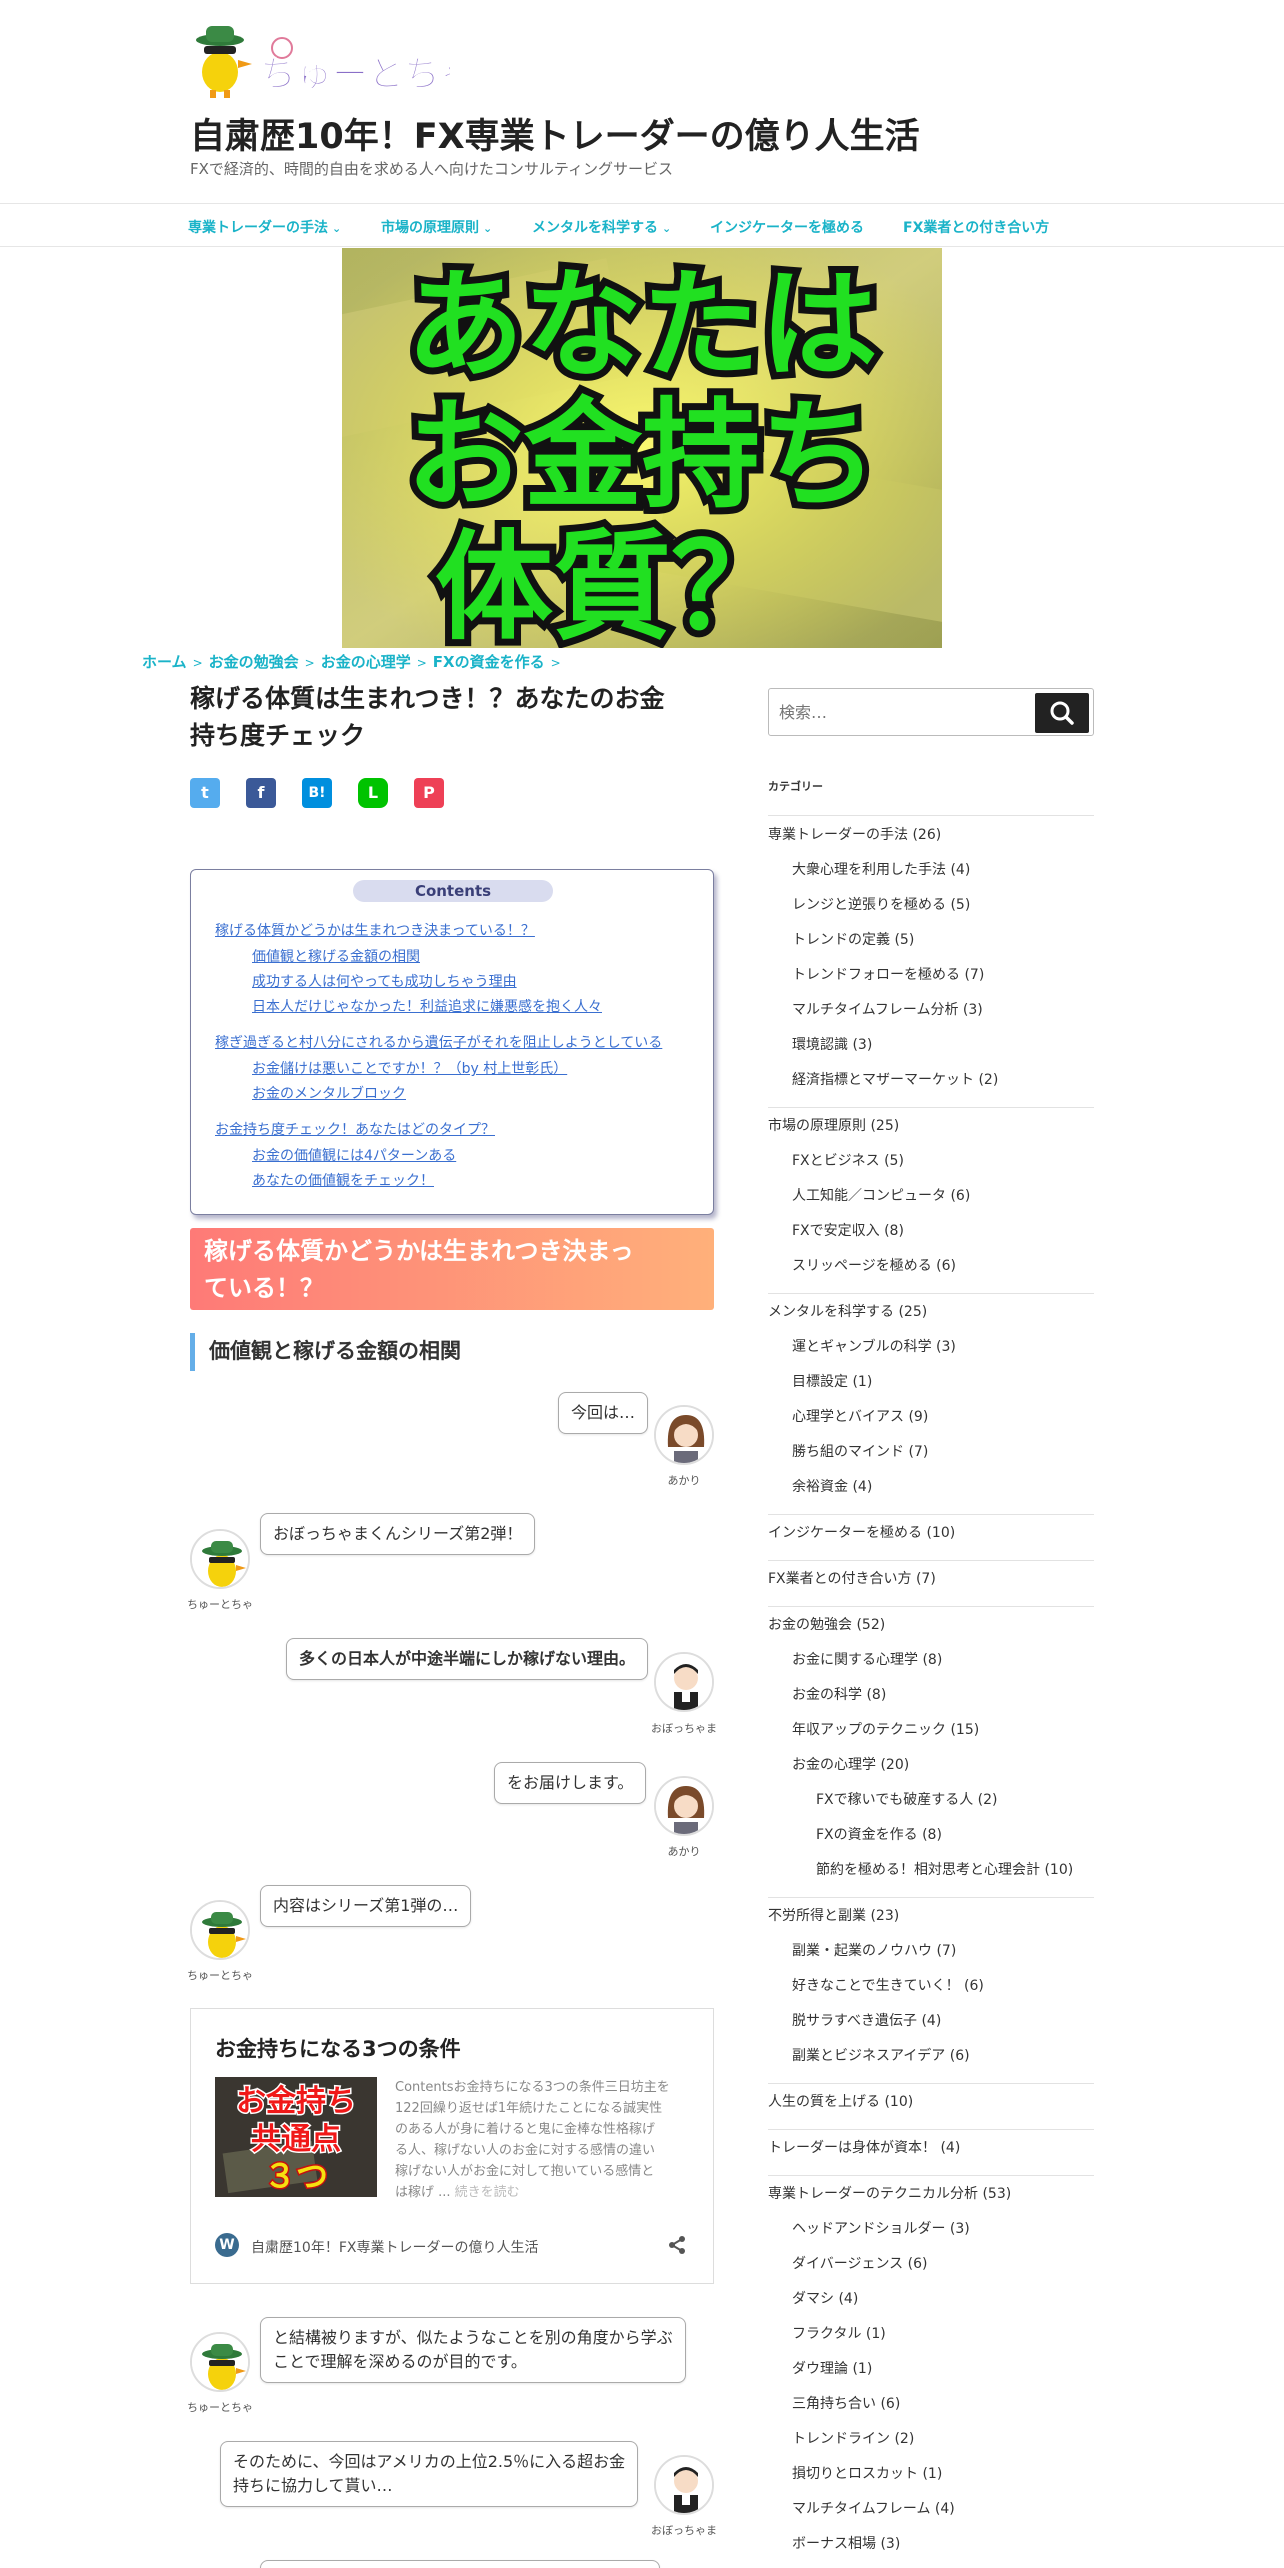 Image resolution: width=1284 pixels, height=2568 pixels. Describe the element at coordinates (833, 1125) in the screenshot. I see `category-link: 市場の原理原則 (25)` at that location.